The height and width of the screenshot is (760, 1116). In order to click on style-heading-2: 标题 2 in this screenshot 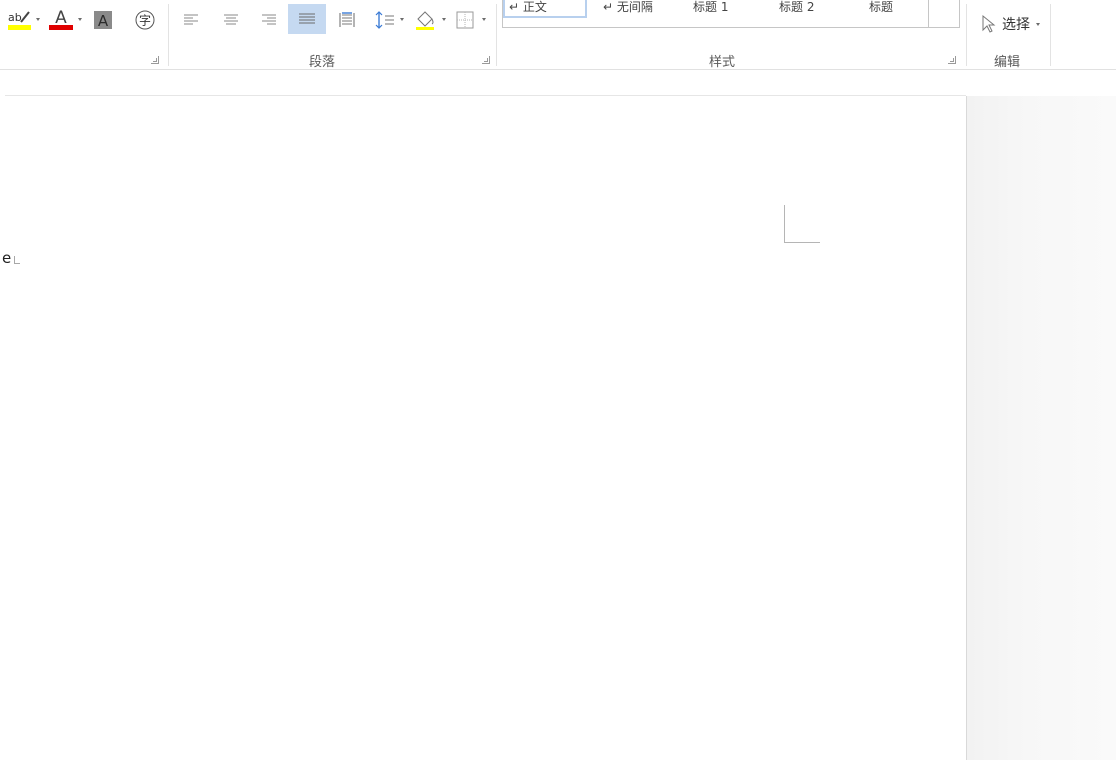, I will do `click(809, 10)`.